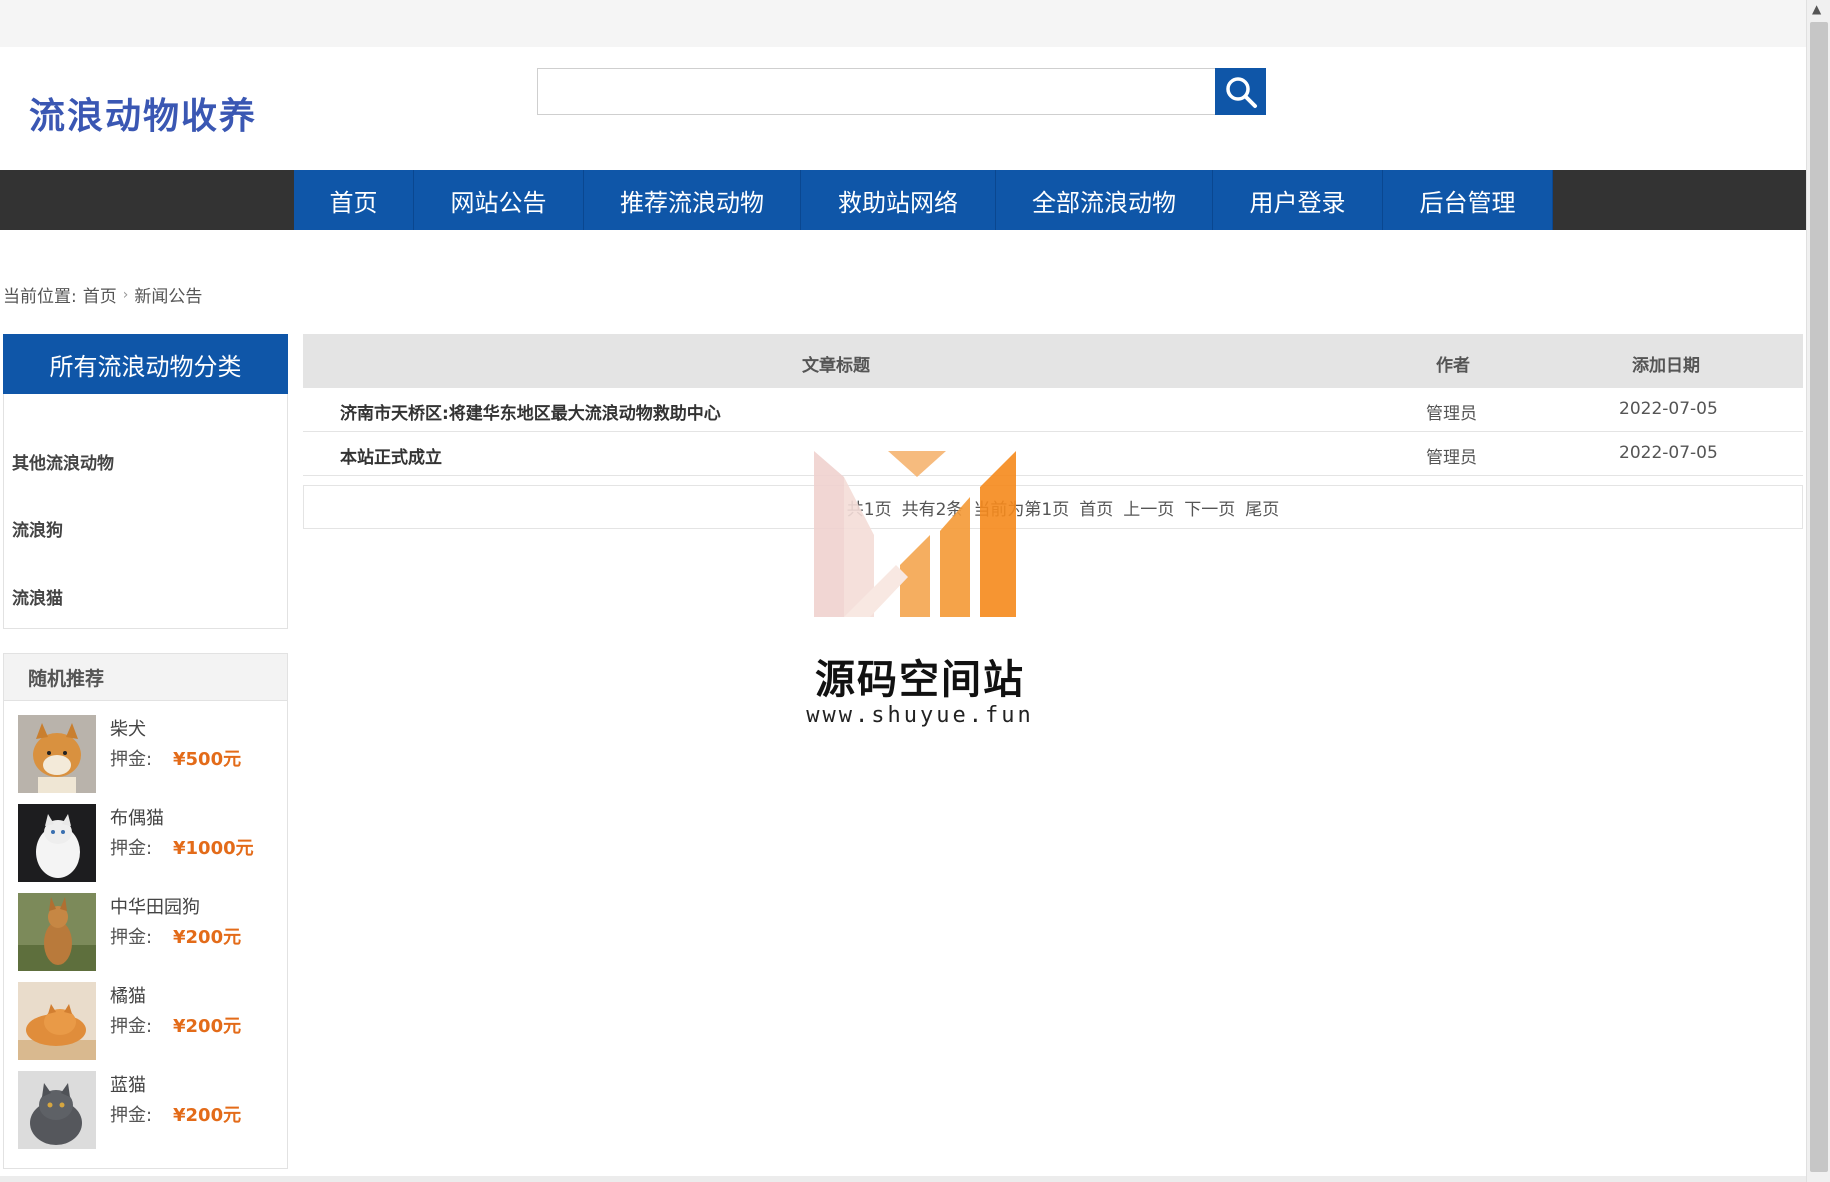 This screenshot has height=1182, width=1830. I want to click on pagination: 共1页 共有2条 当前为第1页 首页 上一页 下一页 尾页, so click(1053, 507).